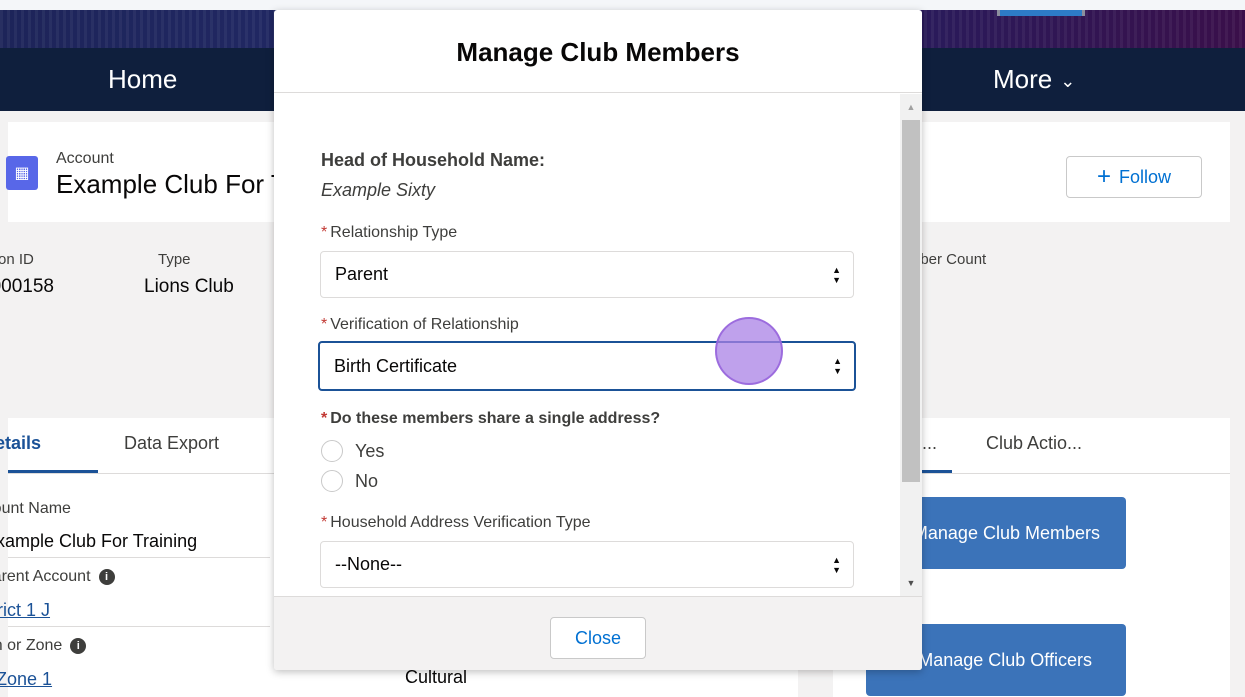  What do you see at coordinates (370, 450) in the screenshot?
I see `radio-label: Yes` at bounding box center [370, 450].